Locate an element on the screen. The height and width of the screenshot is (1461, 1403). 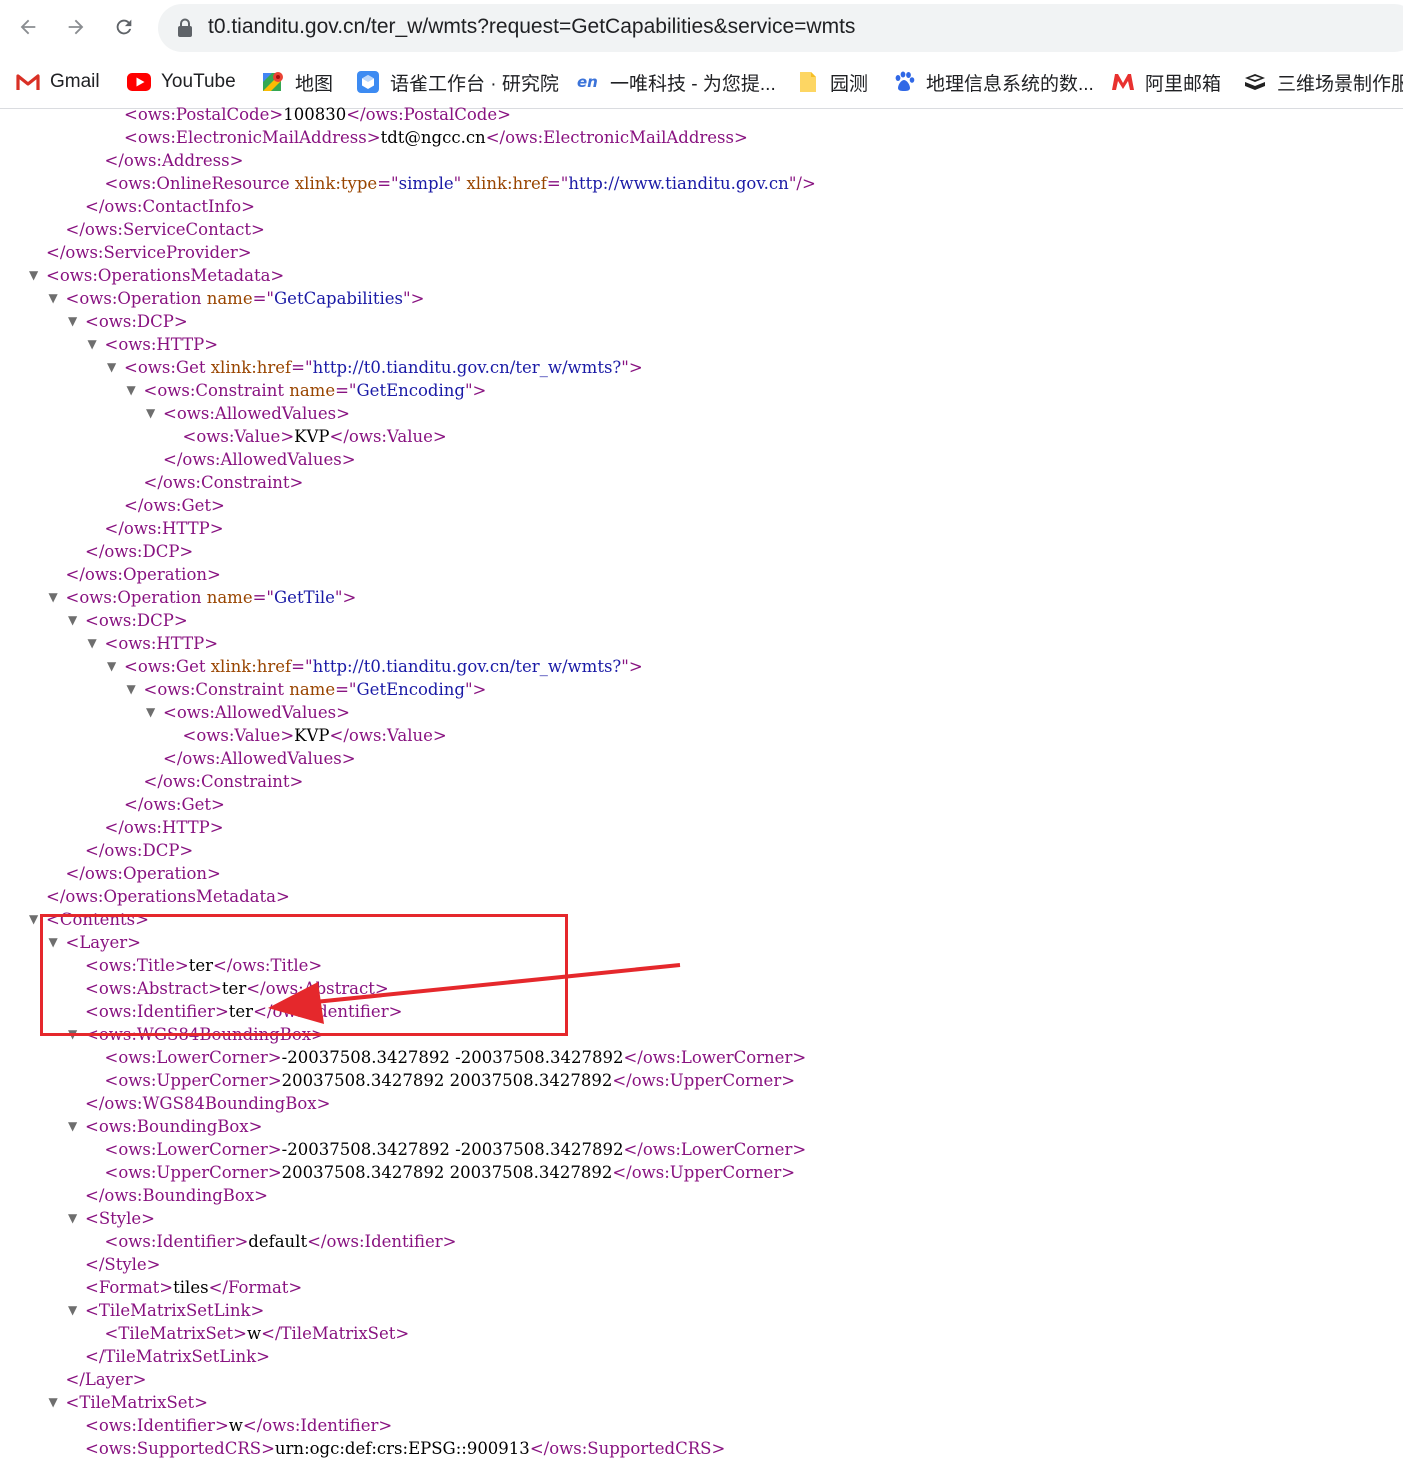
reload-button is located at coordinates (124, 27).